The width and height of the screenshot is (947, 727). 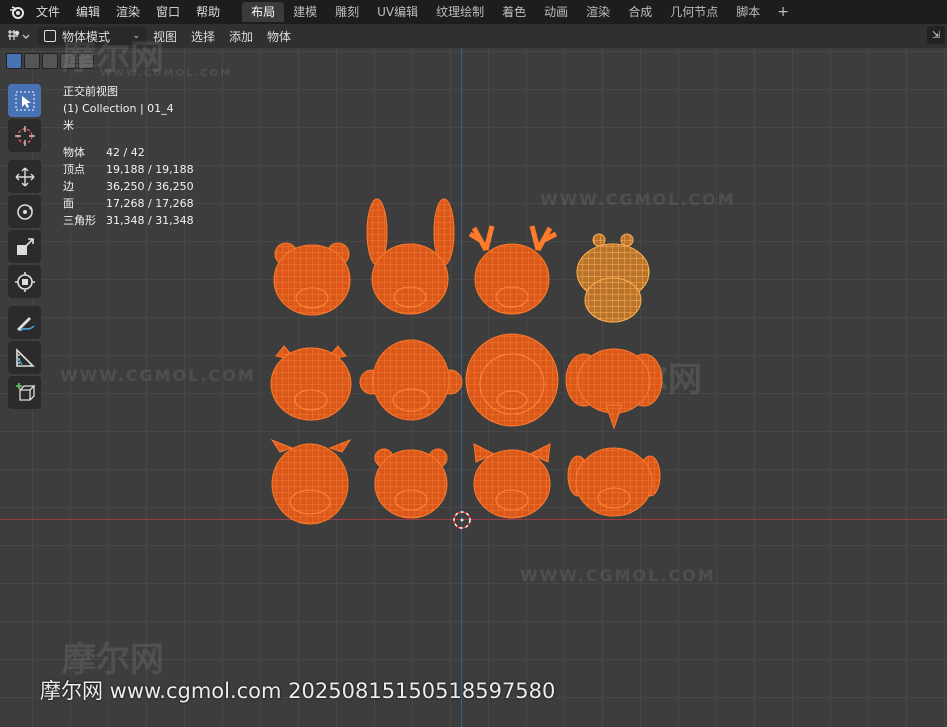 What do you see at coordinates (462, 520) in the screenshot?
I see `3d-cursor-icon` at bounding box center [462, 520].